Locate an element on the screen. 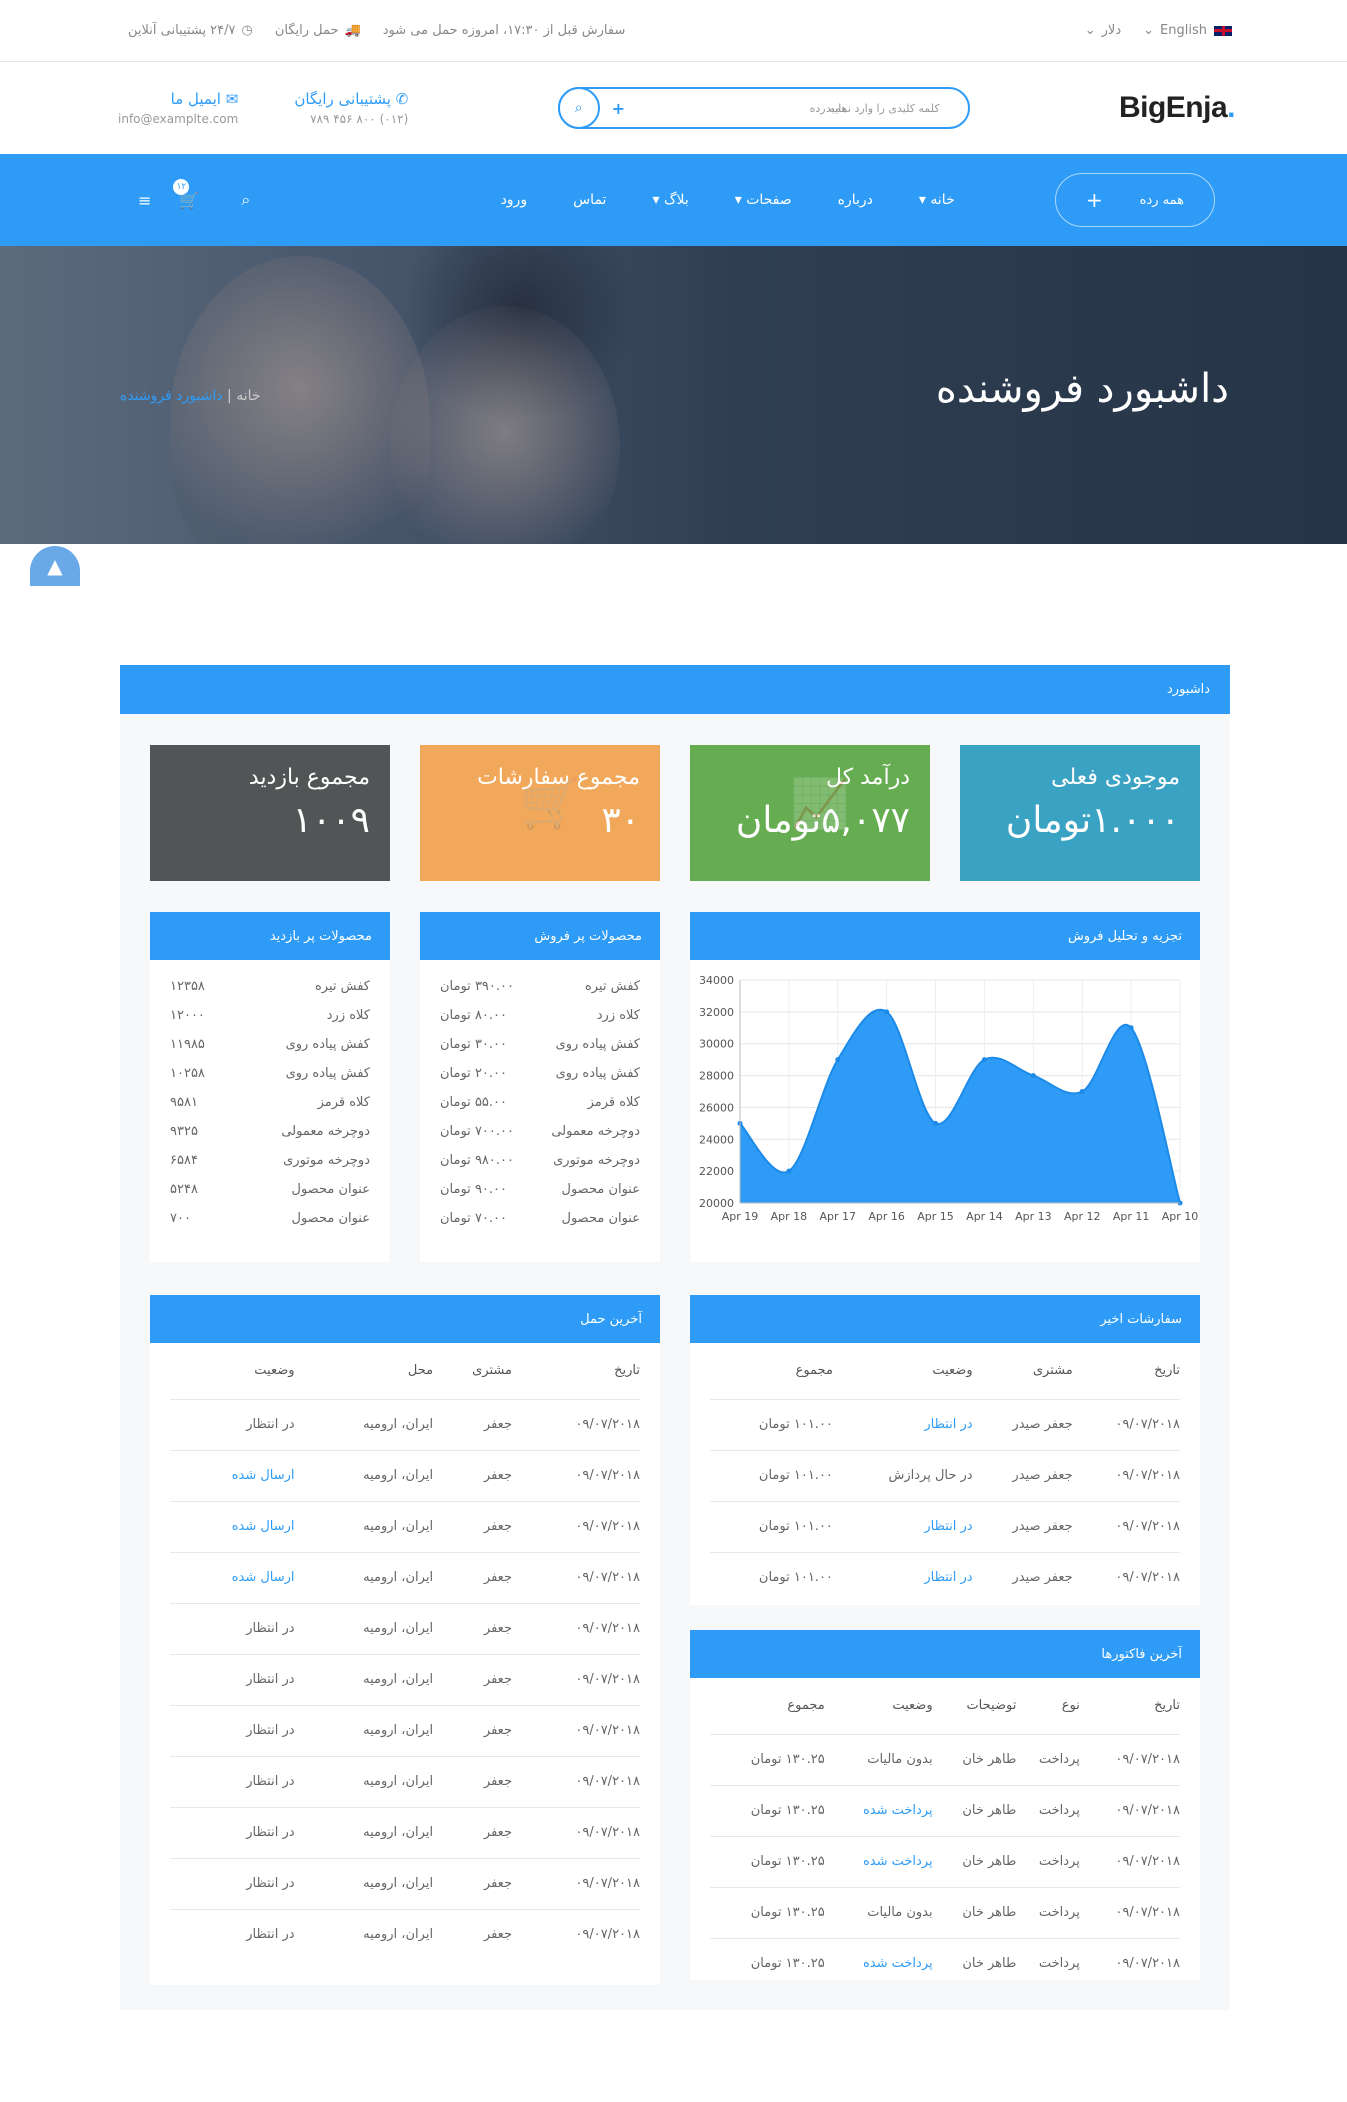 Image resolution: width=1347 pixels, height=2102 pixels. product-name: عنوان محصول is located at coordinates (600, 1189).